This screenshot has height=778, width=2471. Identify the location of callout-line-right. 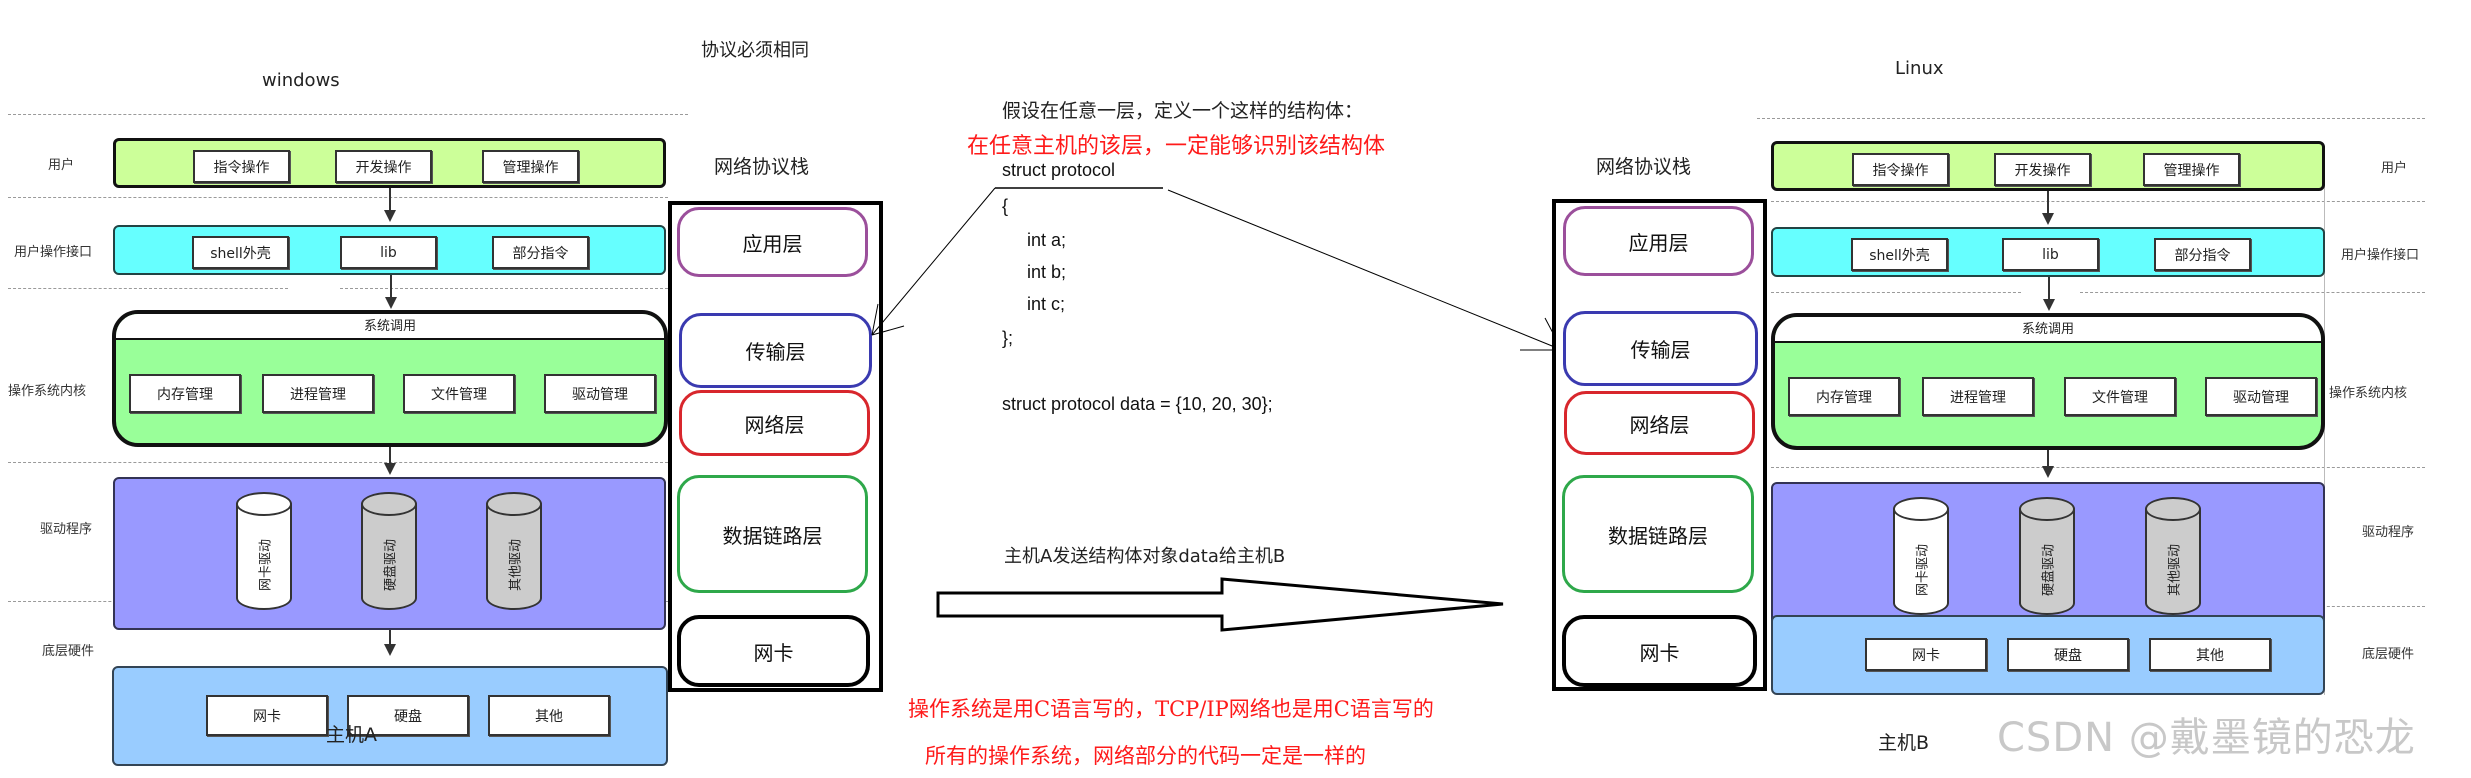
(1365, 270).